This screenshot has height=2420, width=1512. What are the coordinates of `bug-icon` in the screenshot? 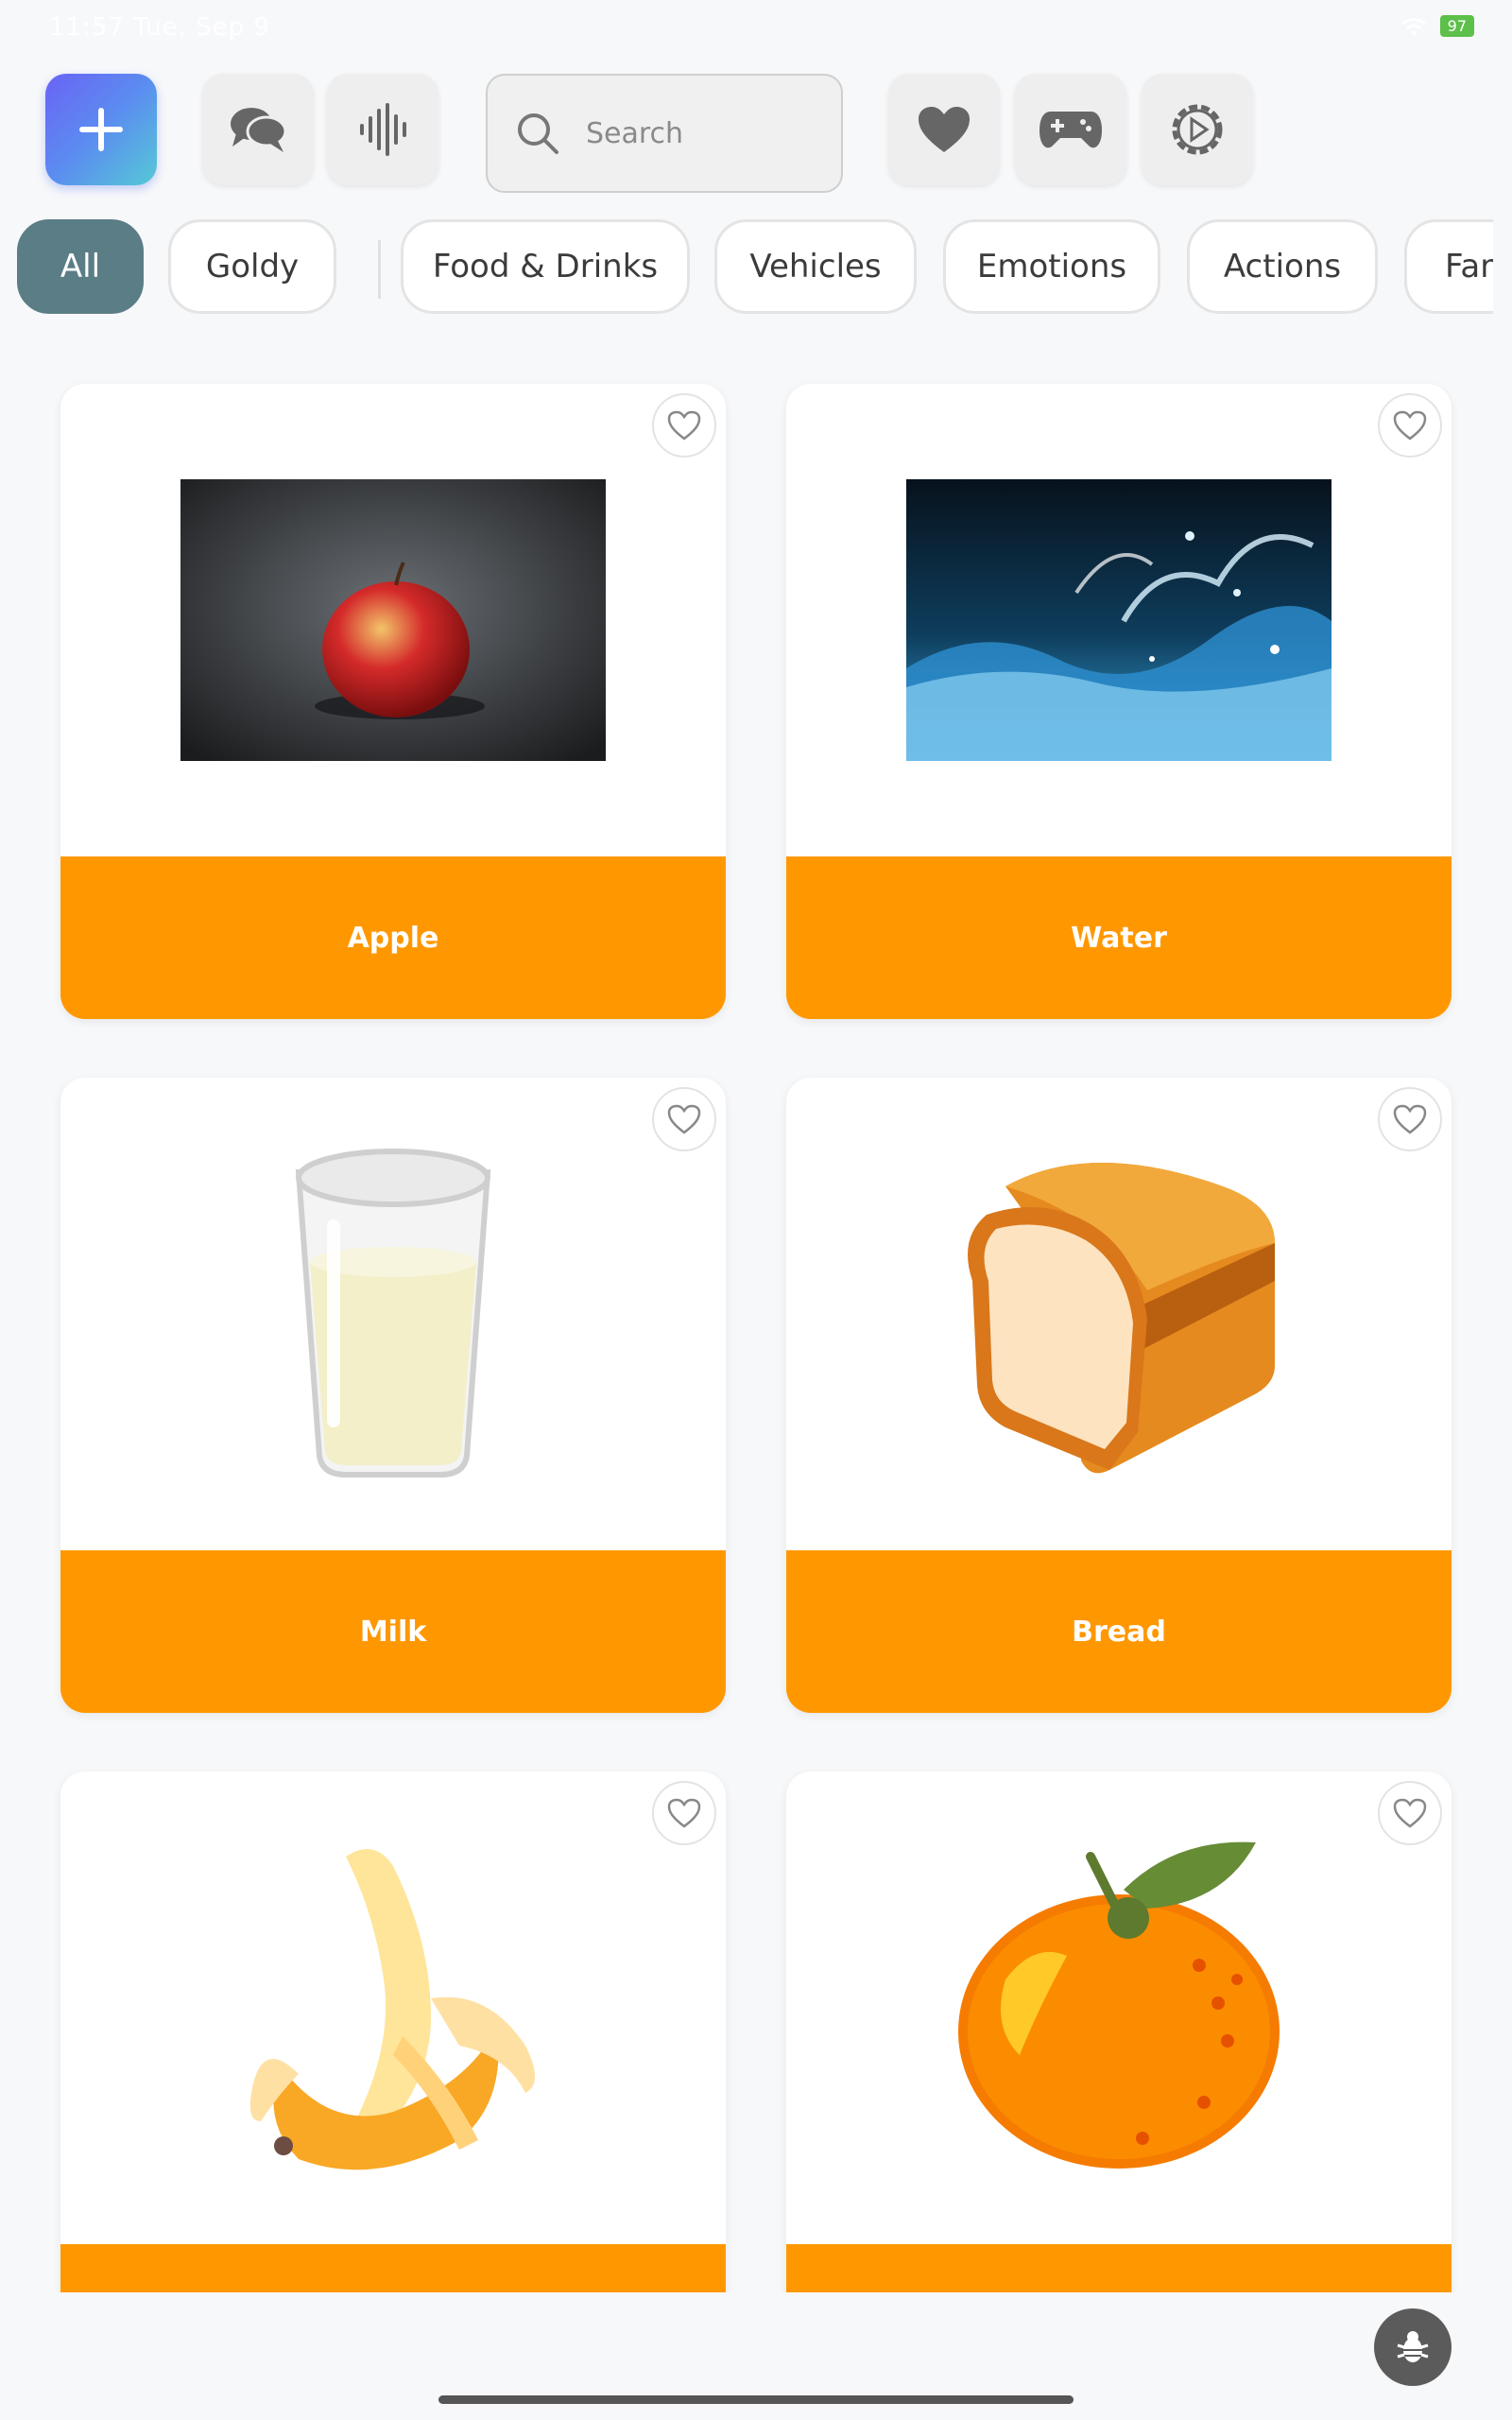 It's located at (1413, 2346).